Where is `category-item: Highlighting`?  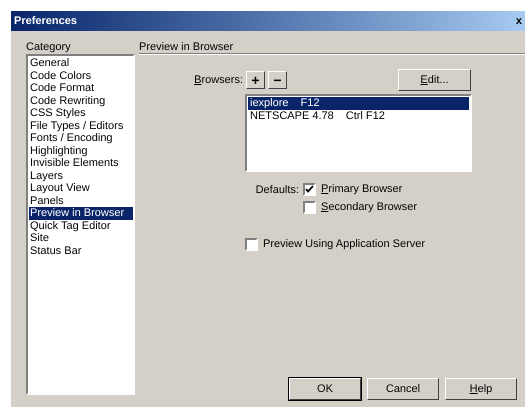
category-item: Highlighting is located at coordinates (81, 150).